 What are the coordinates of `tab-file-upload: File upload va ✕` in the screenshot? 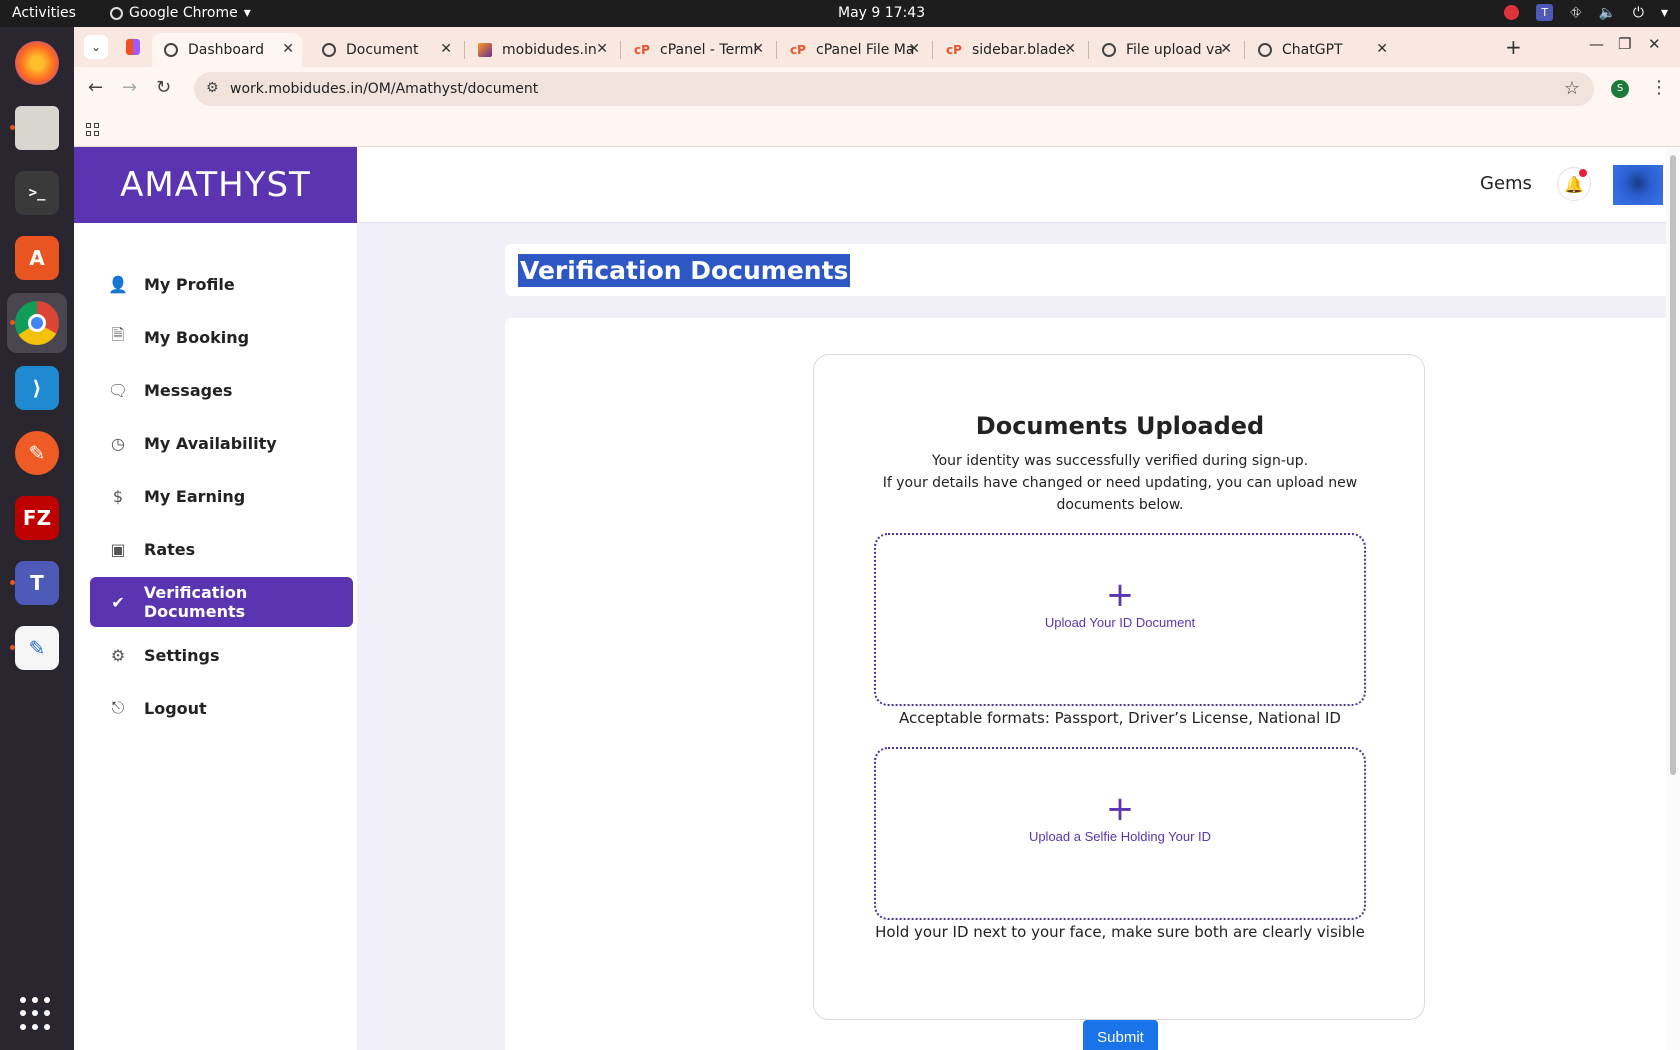 It's located at (1165, 50).